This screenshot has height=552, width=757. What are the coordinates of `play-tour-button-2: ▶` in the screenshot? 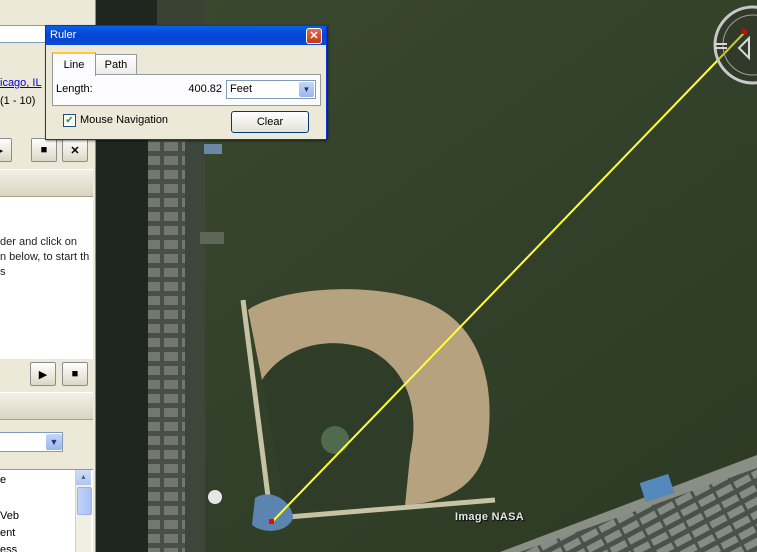 It's located at (43, 374).